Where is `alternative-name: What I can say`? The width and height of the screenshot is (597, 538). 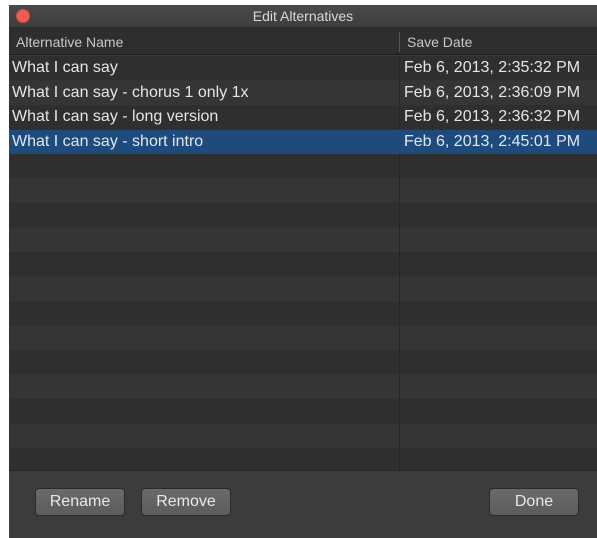
alternative-name: What I can say is located at coordinates (65, 67).